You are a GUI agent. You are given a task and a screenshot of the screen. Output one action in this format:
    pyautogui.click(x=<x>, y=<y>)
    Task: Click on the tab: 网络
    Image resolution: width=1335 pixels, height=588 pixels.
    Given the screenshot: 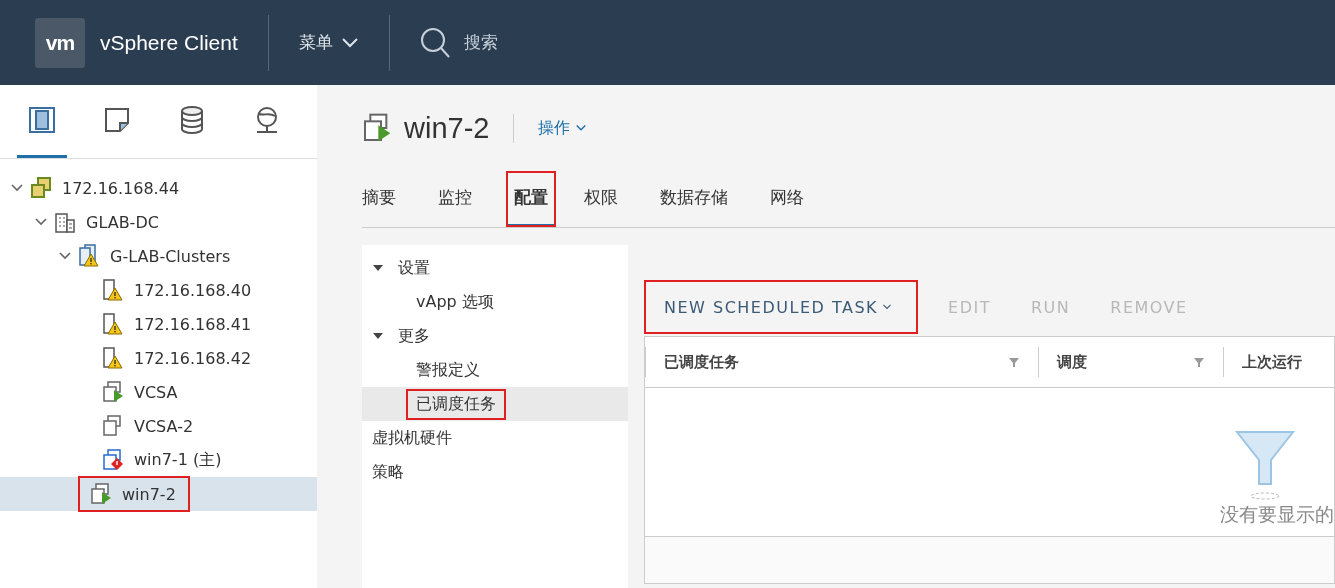 What is the action you would take?
    pyautogui.click(x=787, y=199)
    